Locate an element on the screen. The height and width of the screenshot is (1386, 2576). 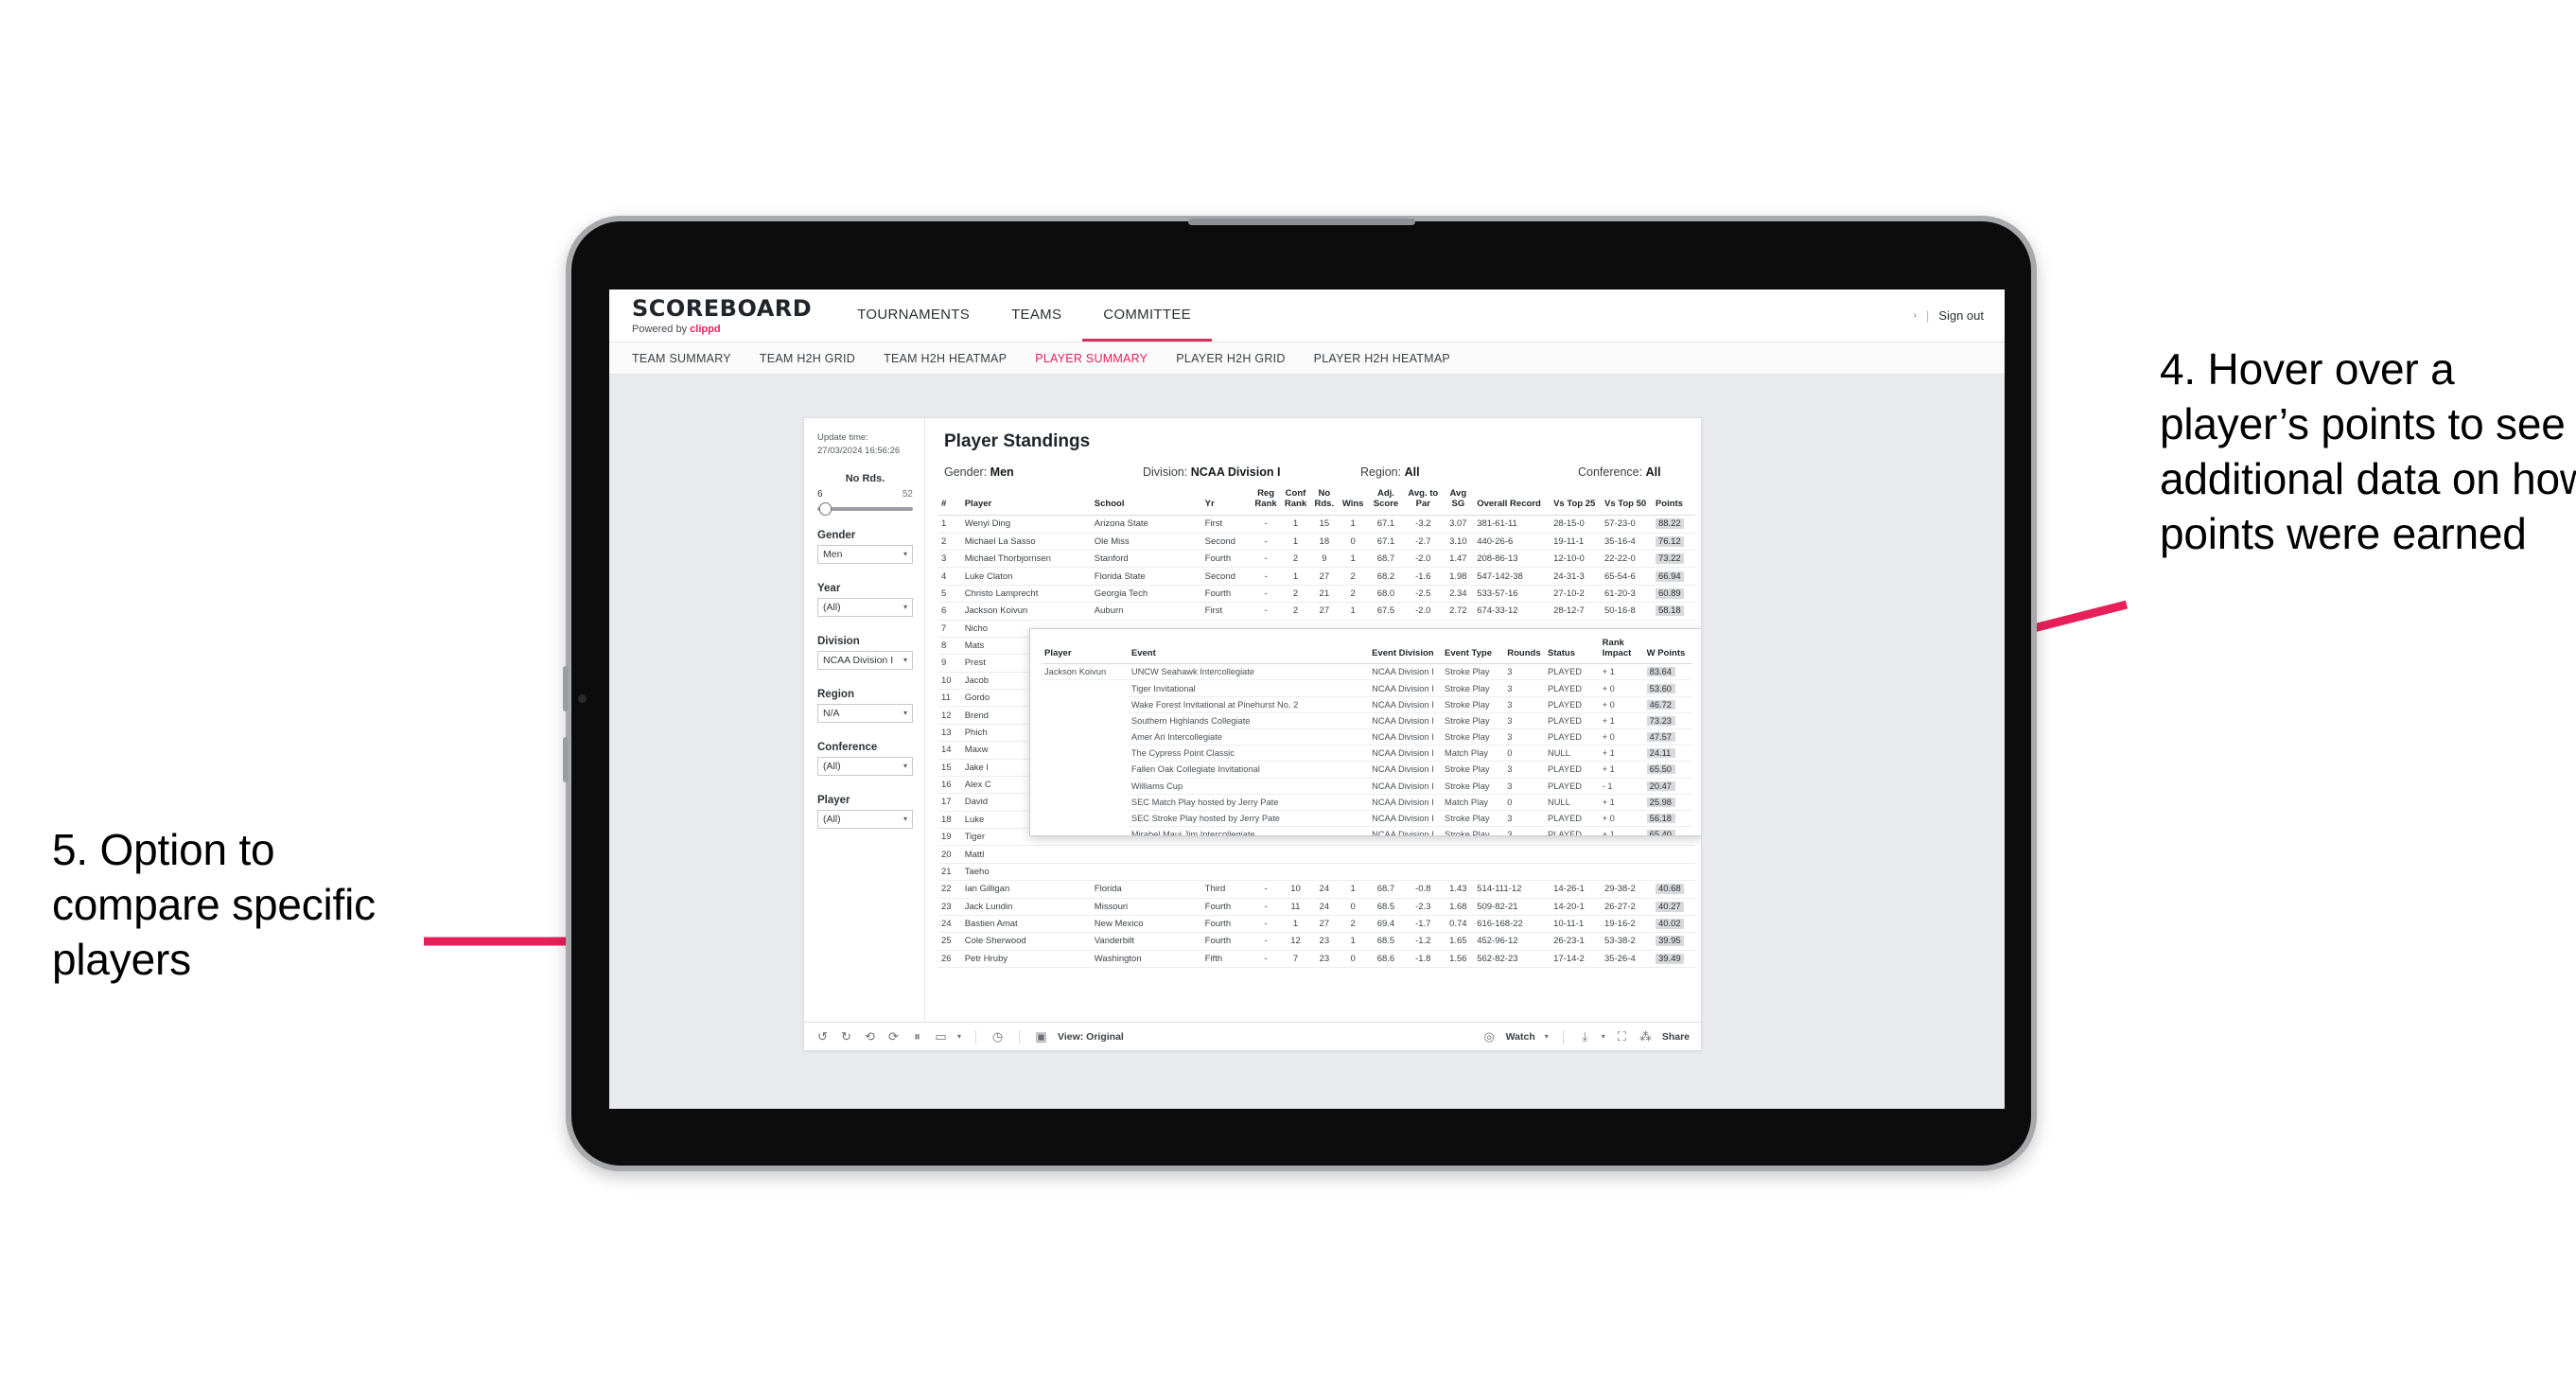
col-player: Player is located at coordinates (1026, 501).